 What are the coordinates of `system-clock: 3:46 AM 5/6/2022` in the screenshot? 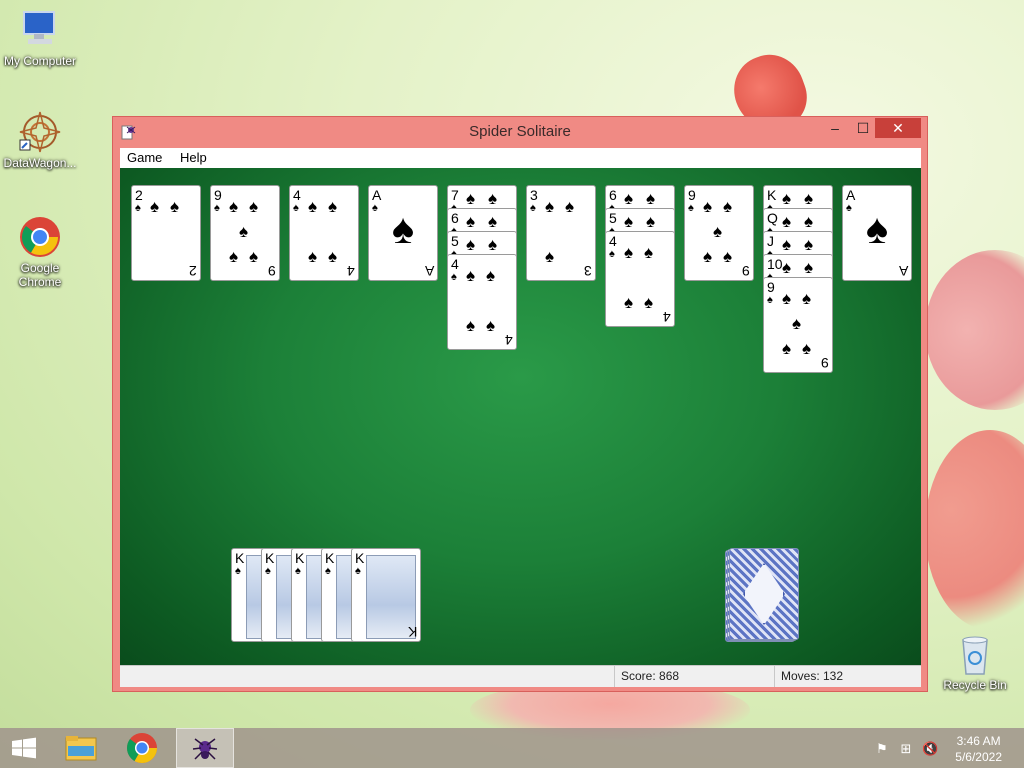 It's located at (978, 749).